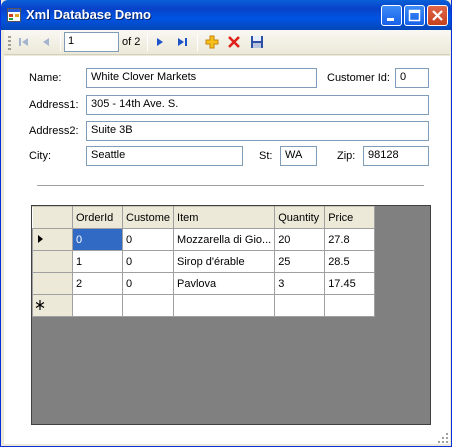 The height and width of the screenshot is (447, 452). Describe the element at coordinates (40, 156) in the screenshot. I see `city-label: City:` at that location.